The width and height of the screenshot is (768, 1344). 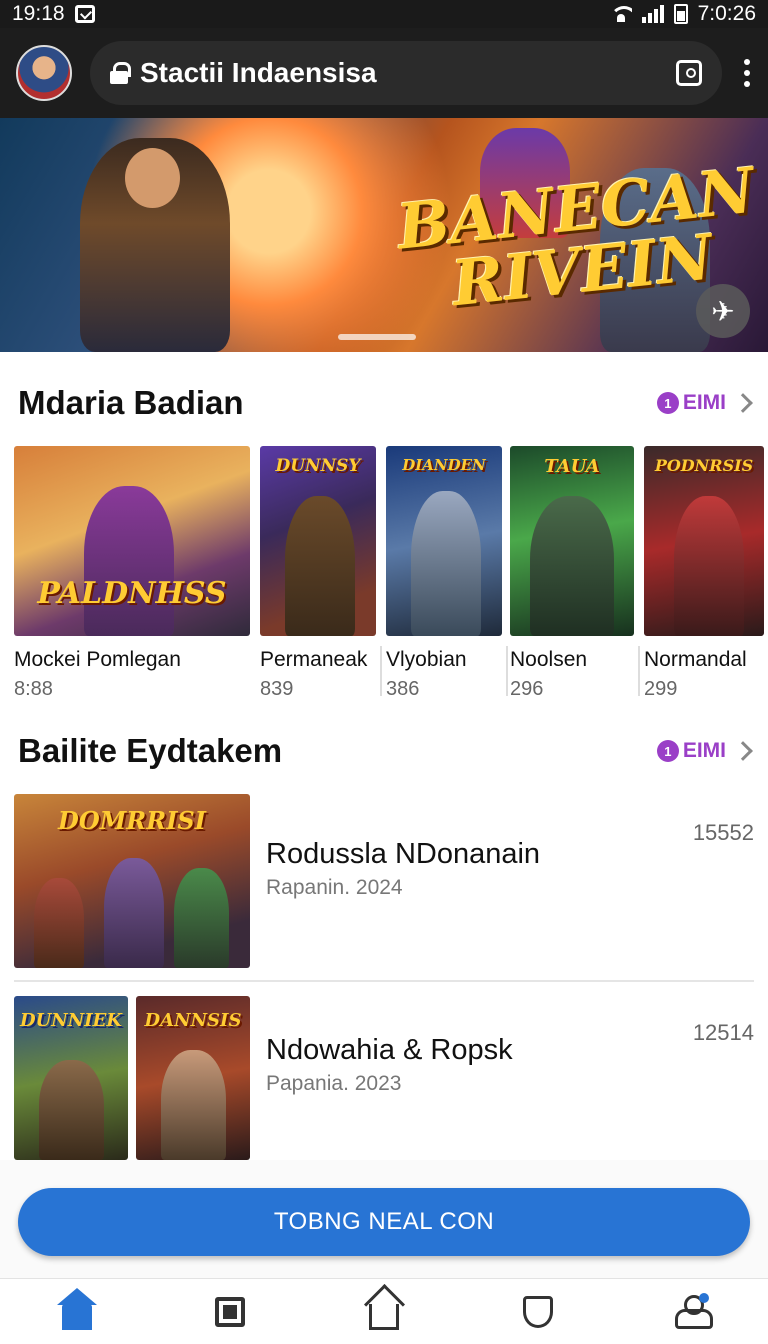 I want to click on url-text: Stactii Indaensisa, so click(x=258, y=72).